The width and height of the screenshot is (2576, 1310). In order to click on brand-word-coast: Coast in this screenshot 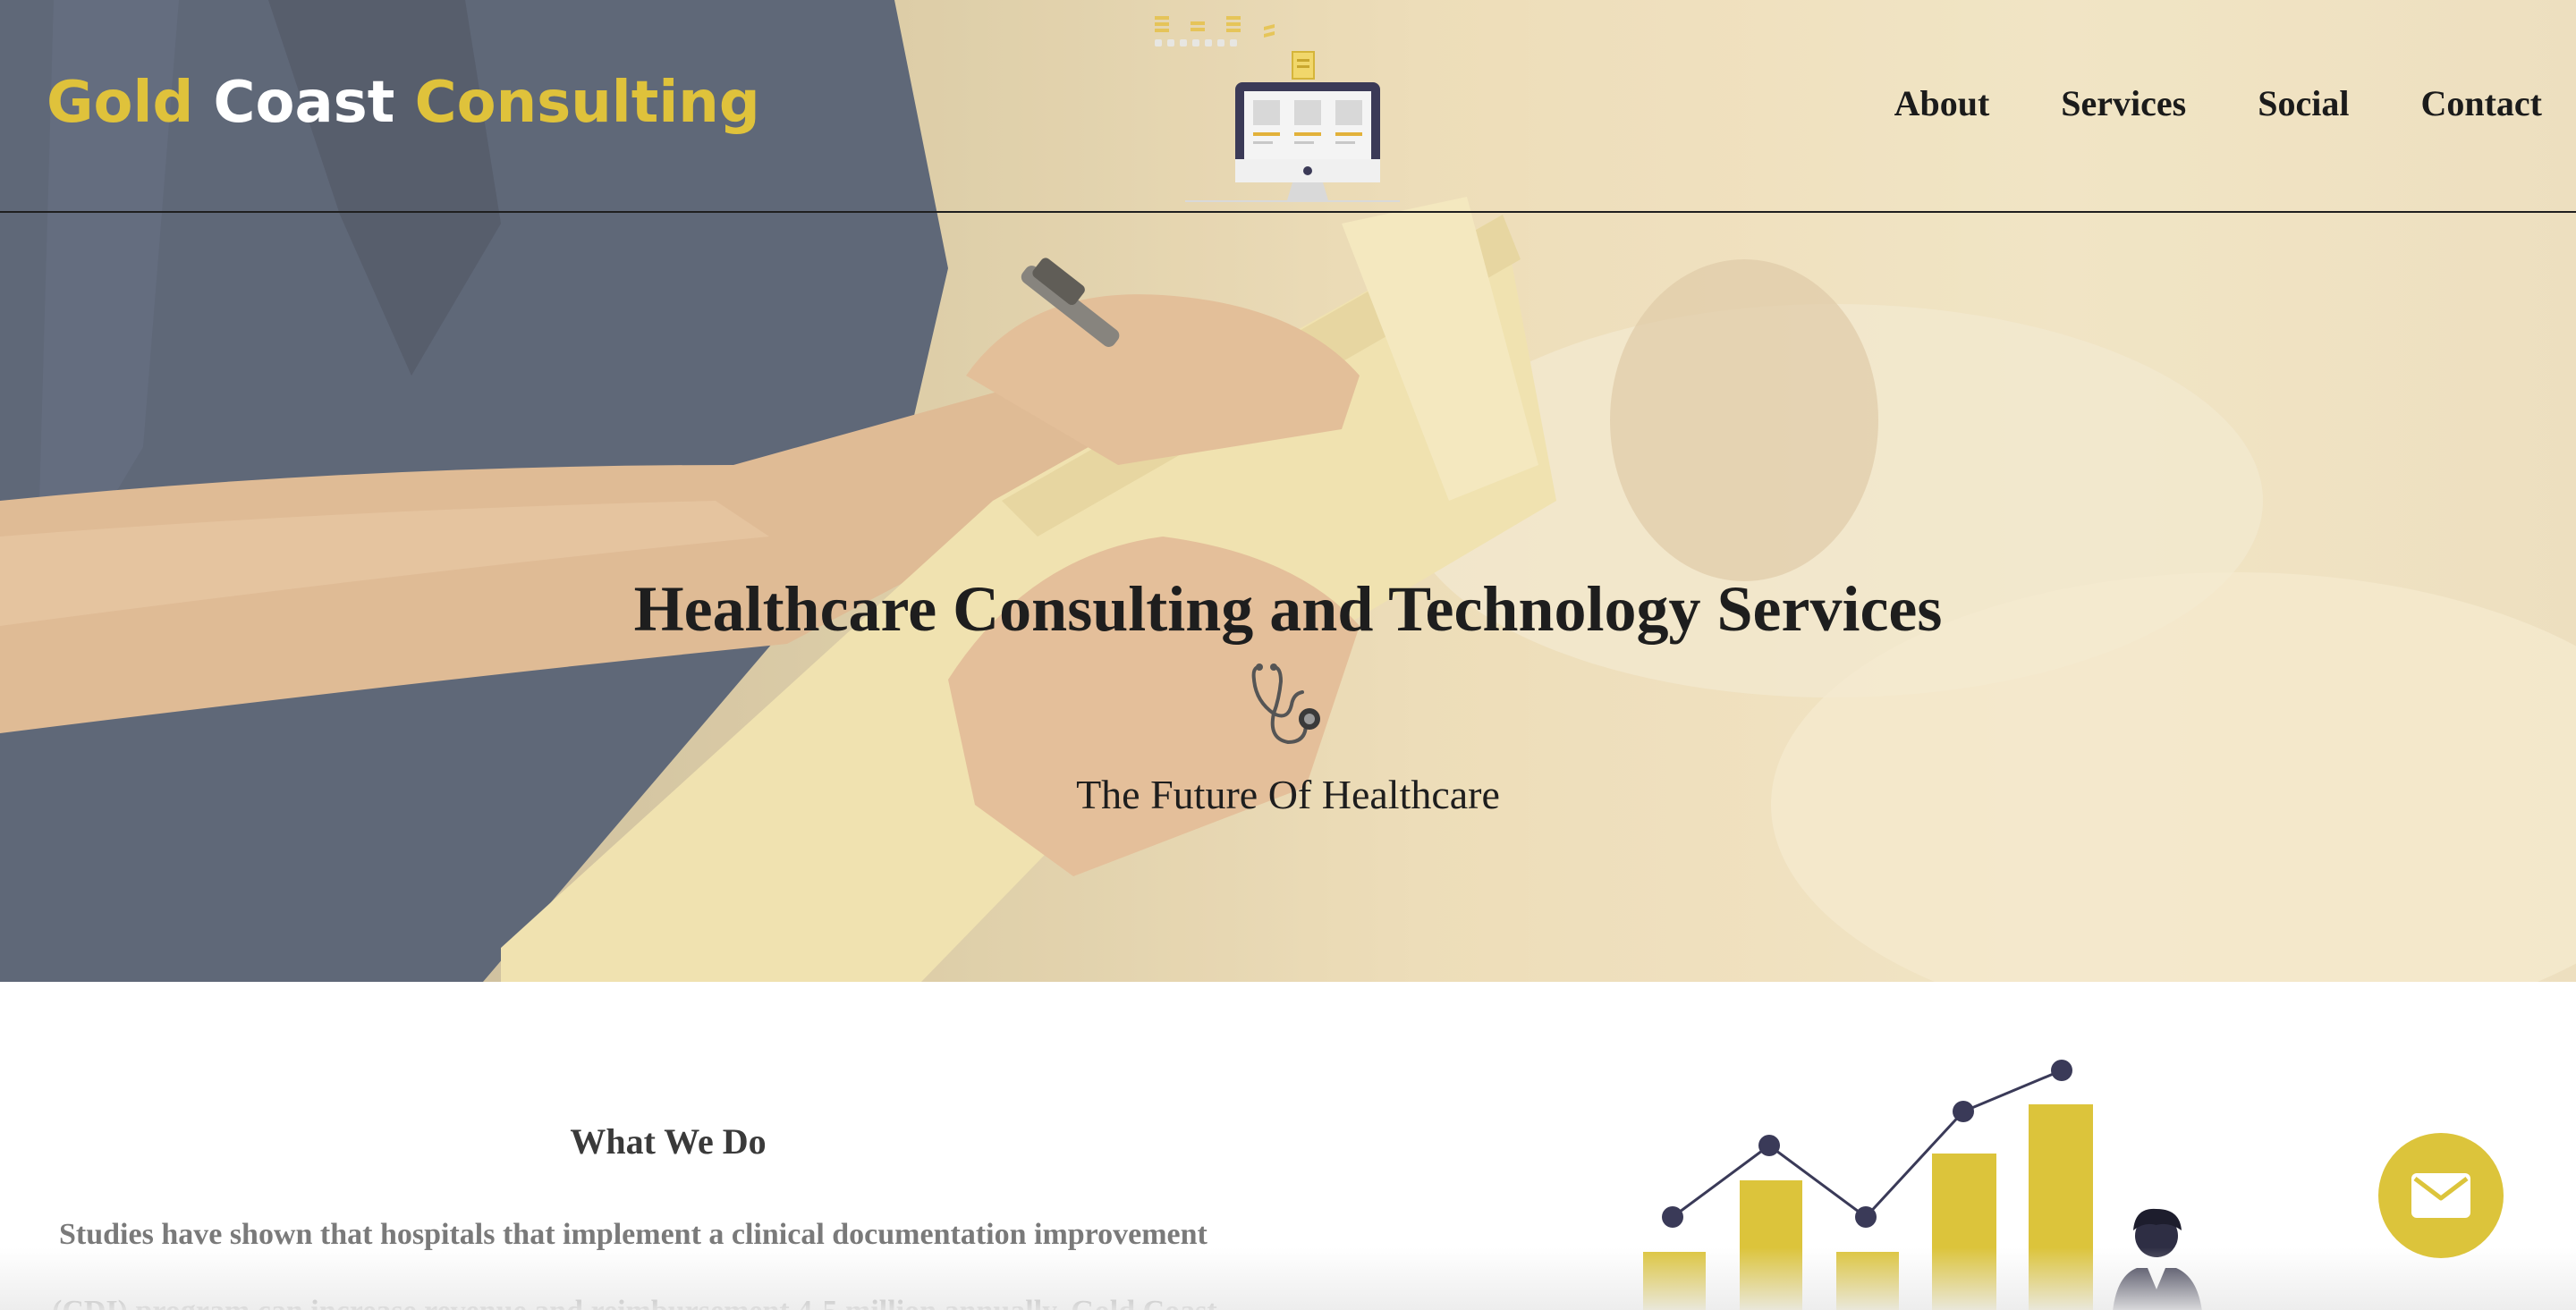, I will do `click(304, 103)`.